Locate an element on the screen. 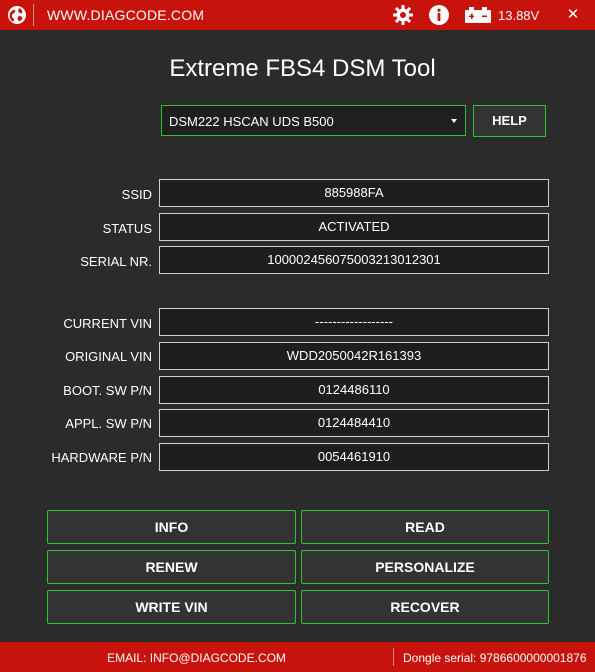 Image resolution: width=595 pixels, height=672 pixels. close-icon: ✕ is located at coordinates (573, 15).